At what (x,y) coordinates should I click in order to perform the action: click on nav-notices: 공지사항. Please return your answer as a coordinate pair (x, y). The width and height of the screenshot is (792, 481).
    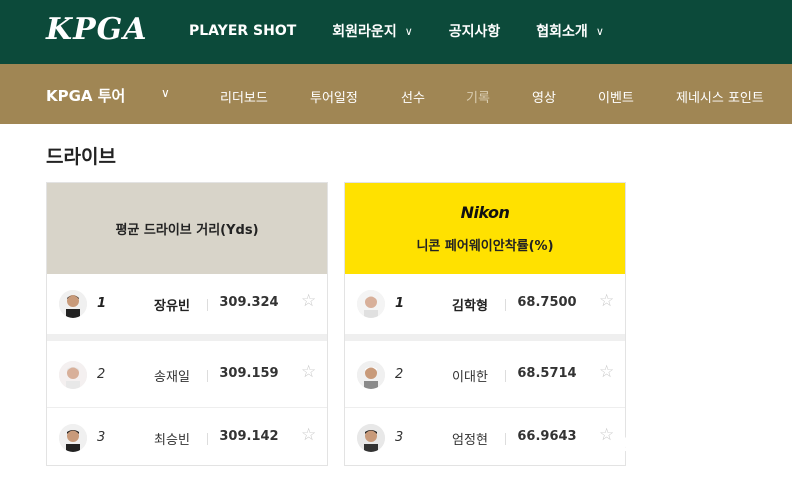
    Looking at the image, I should click on (475, 31).